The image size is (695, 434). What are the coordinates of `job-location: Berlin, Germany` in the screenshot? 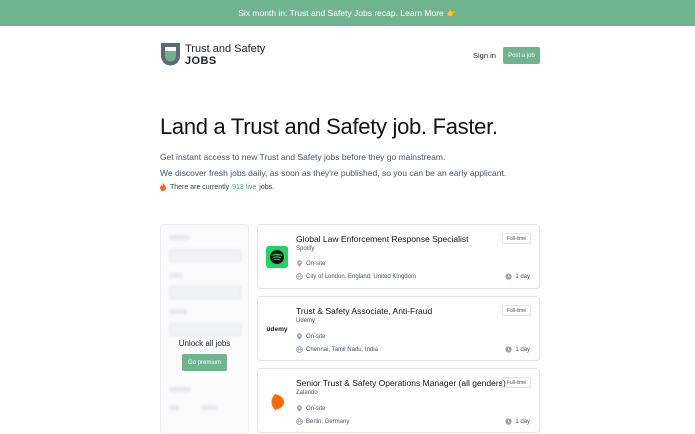 It's located at (322, 421).